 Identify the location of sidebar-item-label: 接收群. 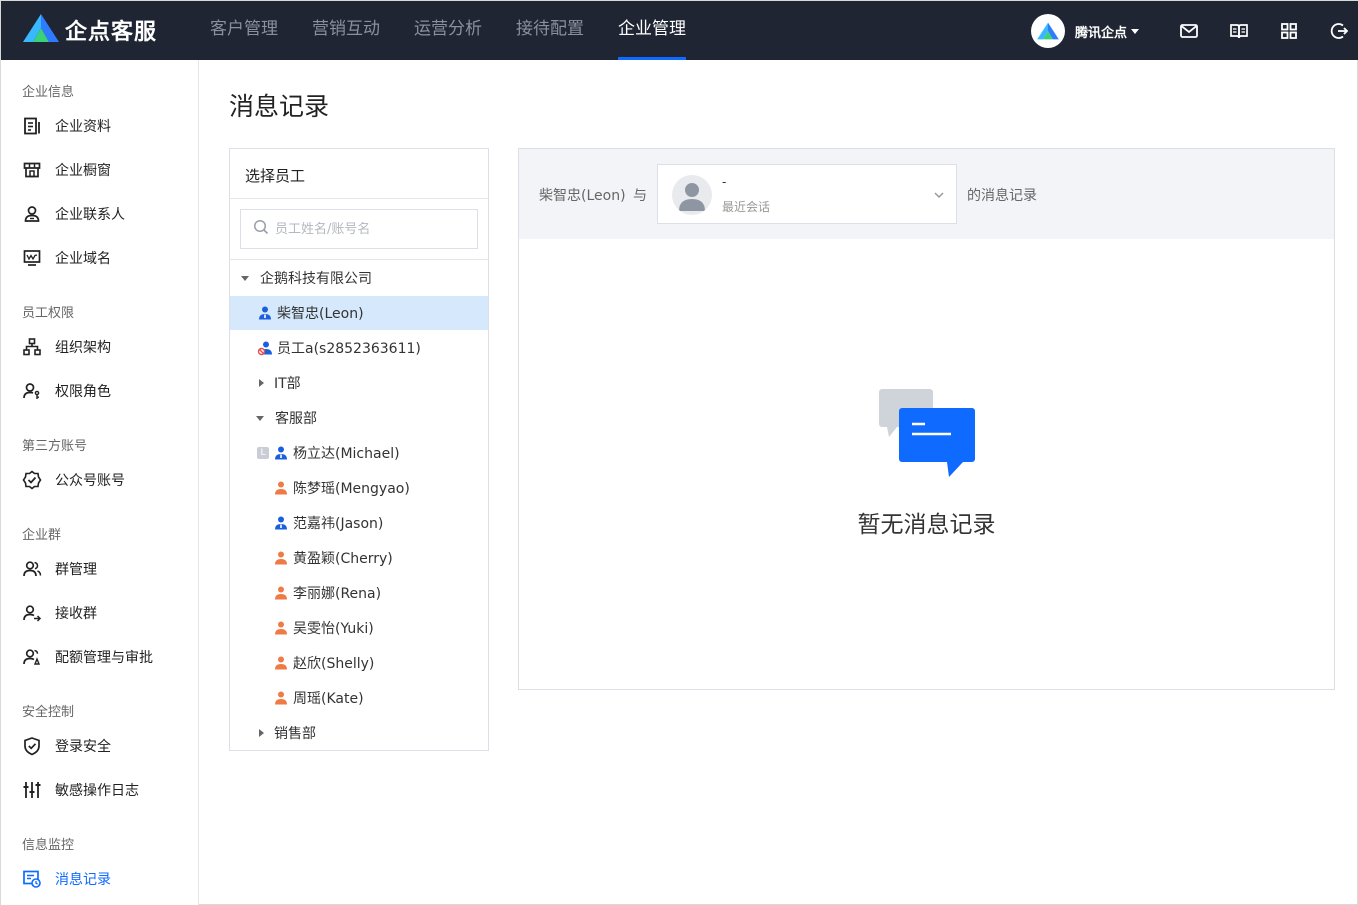
(76, 614).